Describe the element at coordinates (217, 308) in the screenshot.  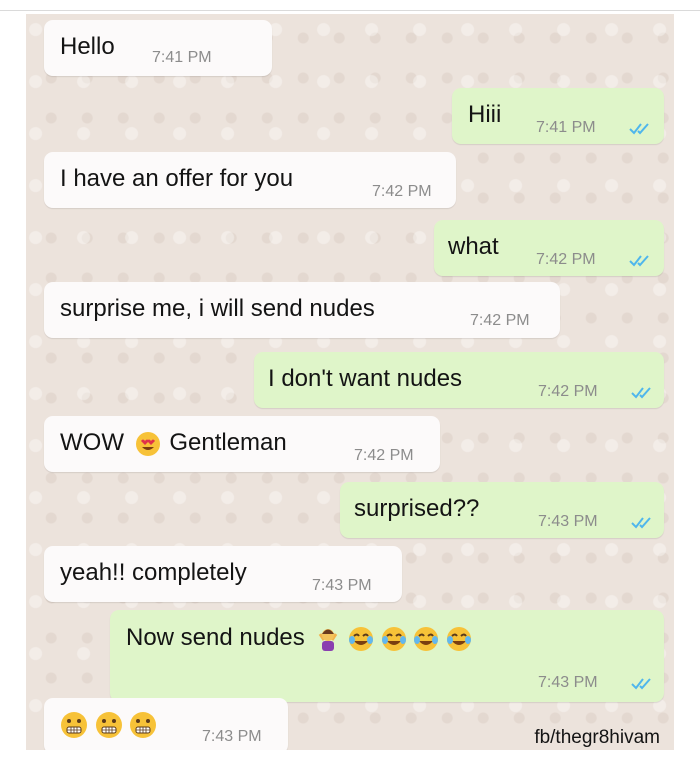
I see `message-text: surprise me, i will send nudes` at that location.